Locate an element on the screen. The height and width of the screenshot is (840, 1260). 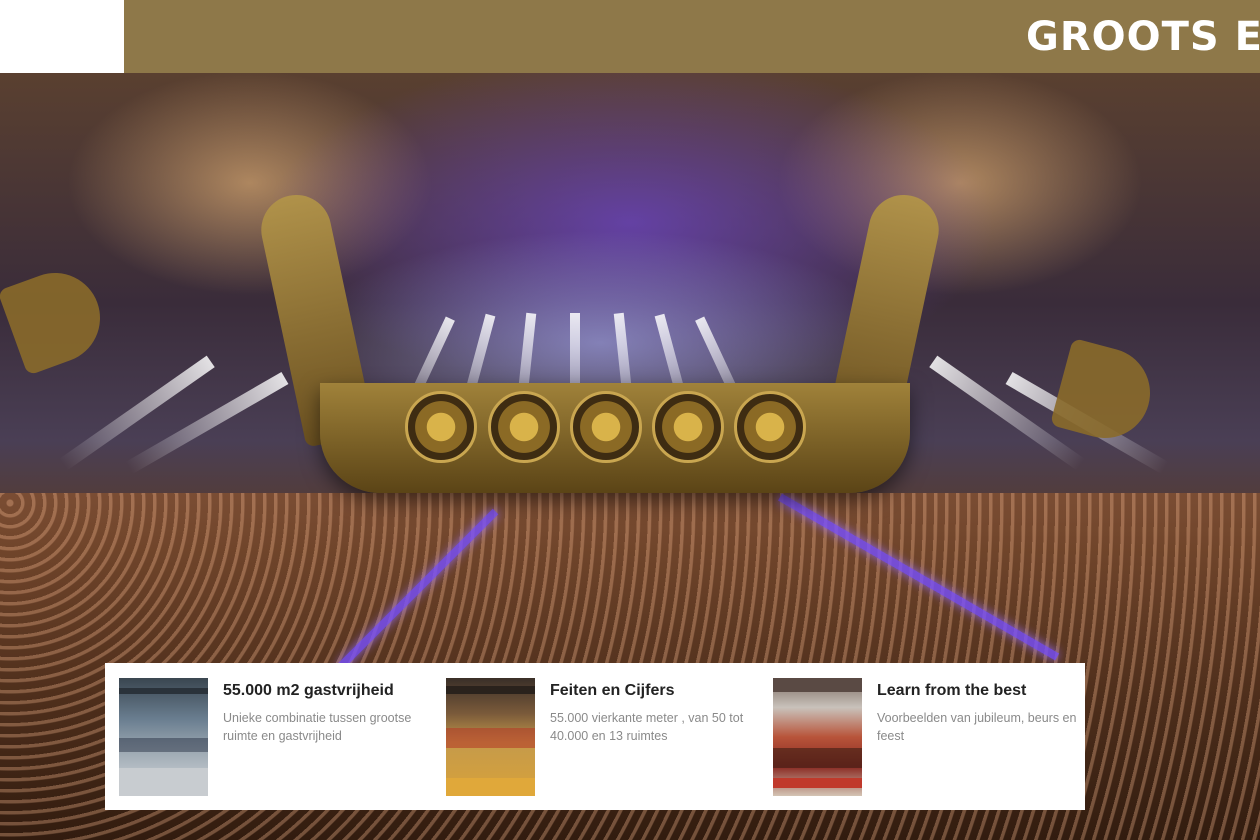
feature-title: Learn from the best is located at coordinates (951, 691).